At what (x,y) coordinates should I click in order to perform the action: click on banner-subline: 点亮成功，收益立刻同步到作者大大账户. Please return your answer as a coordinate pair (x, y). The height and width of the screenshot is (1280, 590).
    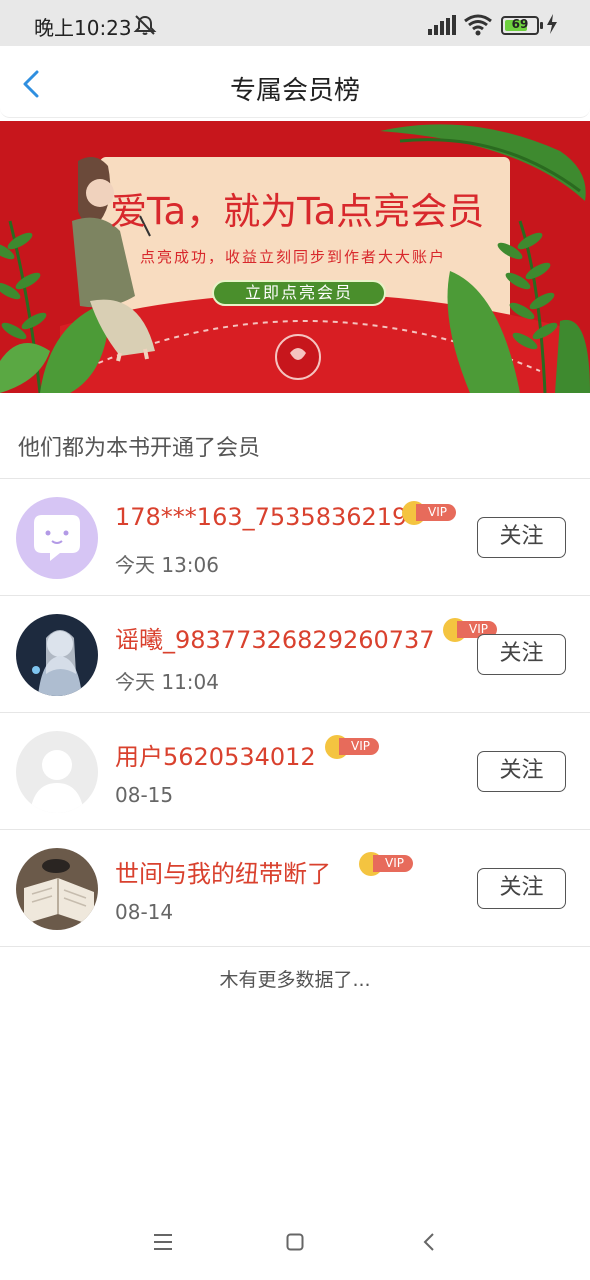
    Looking at the image, I should click on (293, 257).